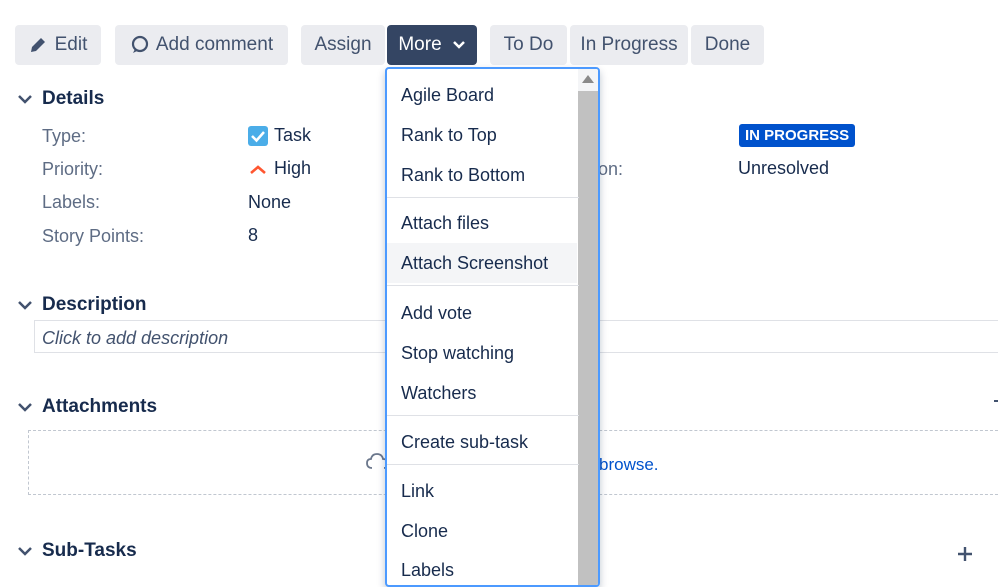 The height and width of the screenshot is (587, 998). Describe the element at coordinates (89, 550) in the screenshot. I see `subtasks-heading: Sub-Tasks` at that location.